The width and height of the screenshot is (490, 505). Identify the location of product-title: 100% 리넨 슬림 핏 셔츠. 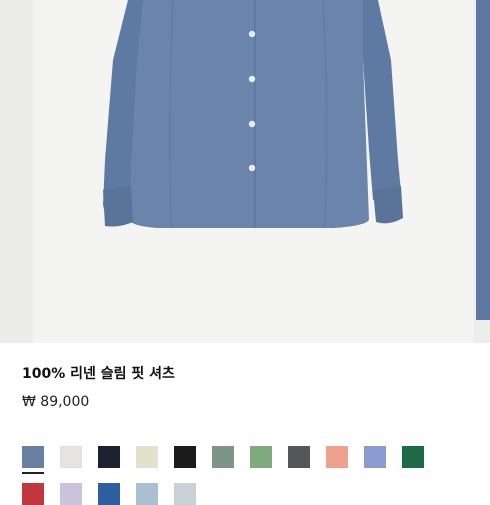
(98, 374).